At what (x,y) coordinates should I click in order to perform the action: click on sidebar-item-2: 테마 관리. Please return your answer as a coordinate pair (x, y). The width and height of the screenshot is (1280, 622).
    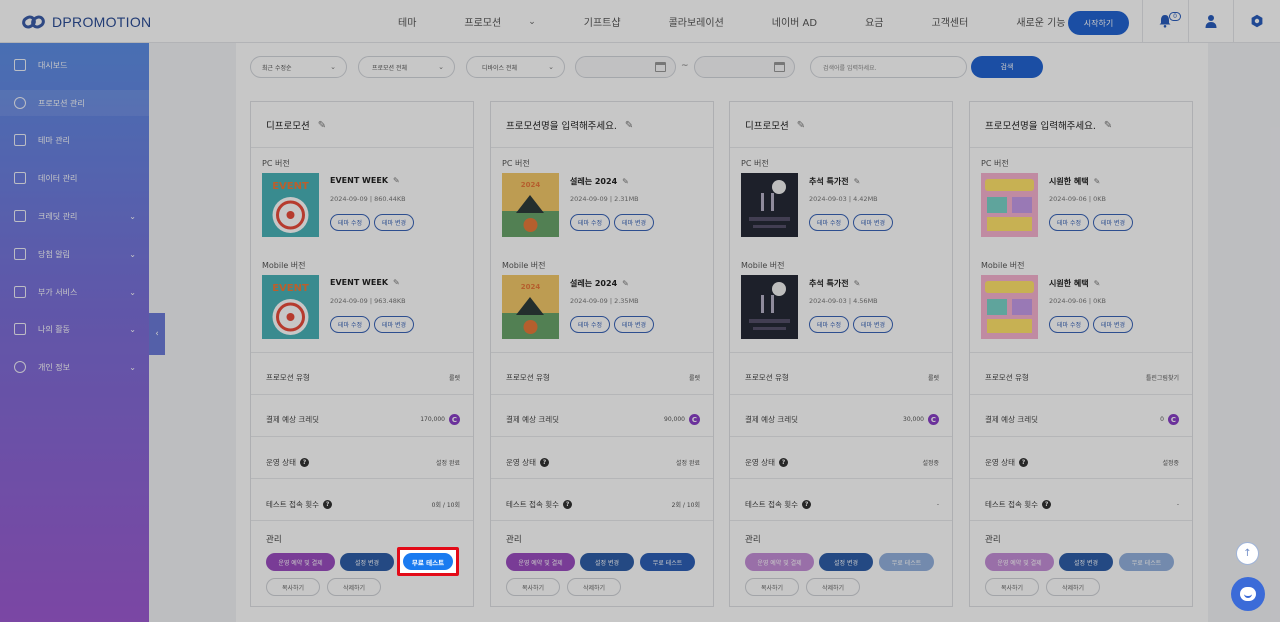
    Looking at the image, I should click on (74, 140).